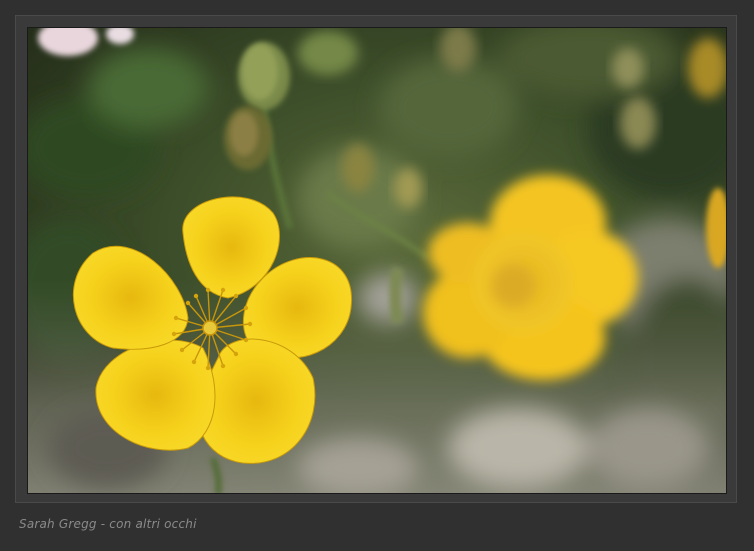 This screenshot has width=754, height=551. Describe the element at coordinates (108, 524) in the screenshot. I see `photo-credit-caption: Sarah Gregg - con altri occhi` at that location.